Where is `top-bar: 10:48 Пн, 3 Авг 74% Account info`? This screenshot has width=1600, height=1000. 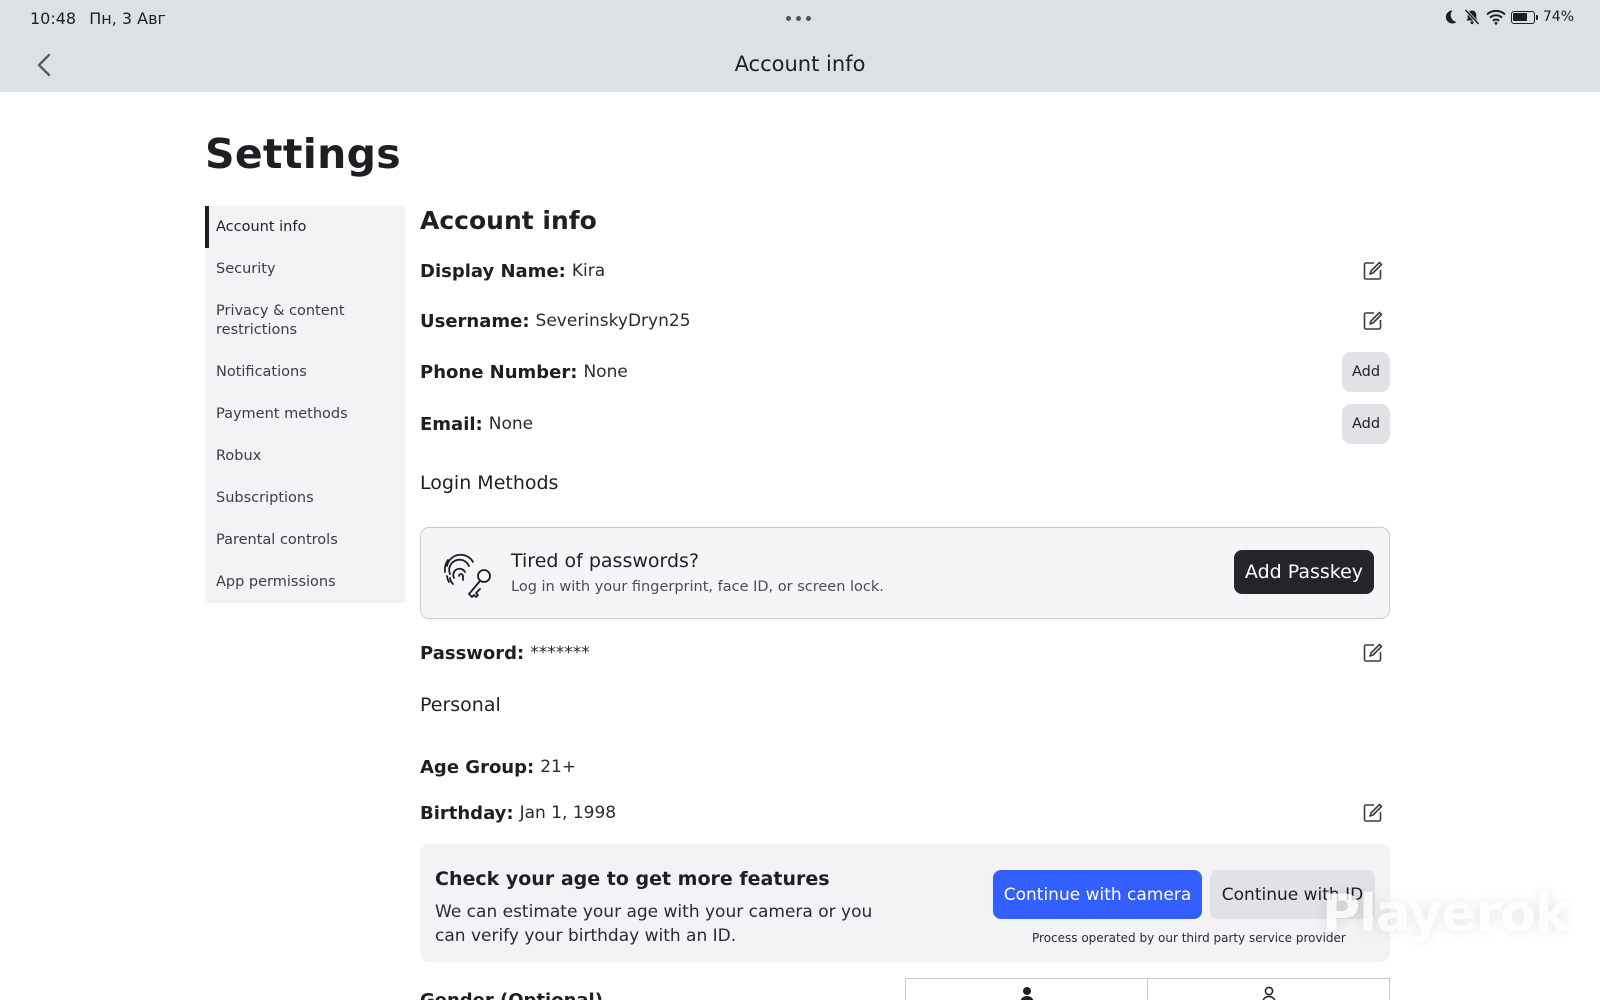 top-bar: 10:48 Пн, 3 Авг 74% Account info is located at coordinates (800, 46).